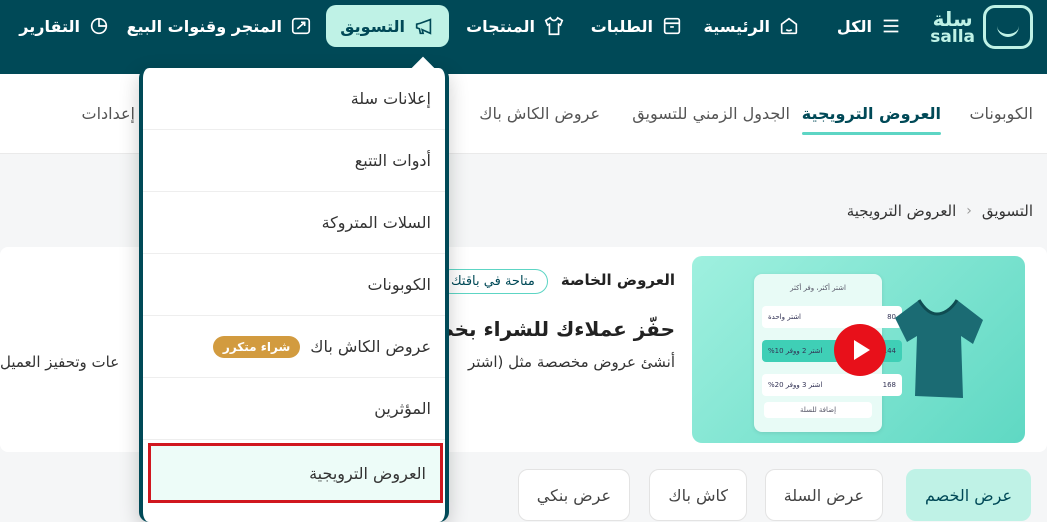  I want to click on salla-logo: سلة salla, so click(971, 27).